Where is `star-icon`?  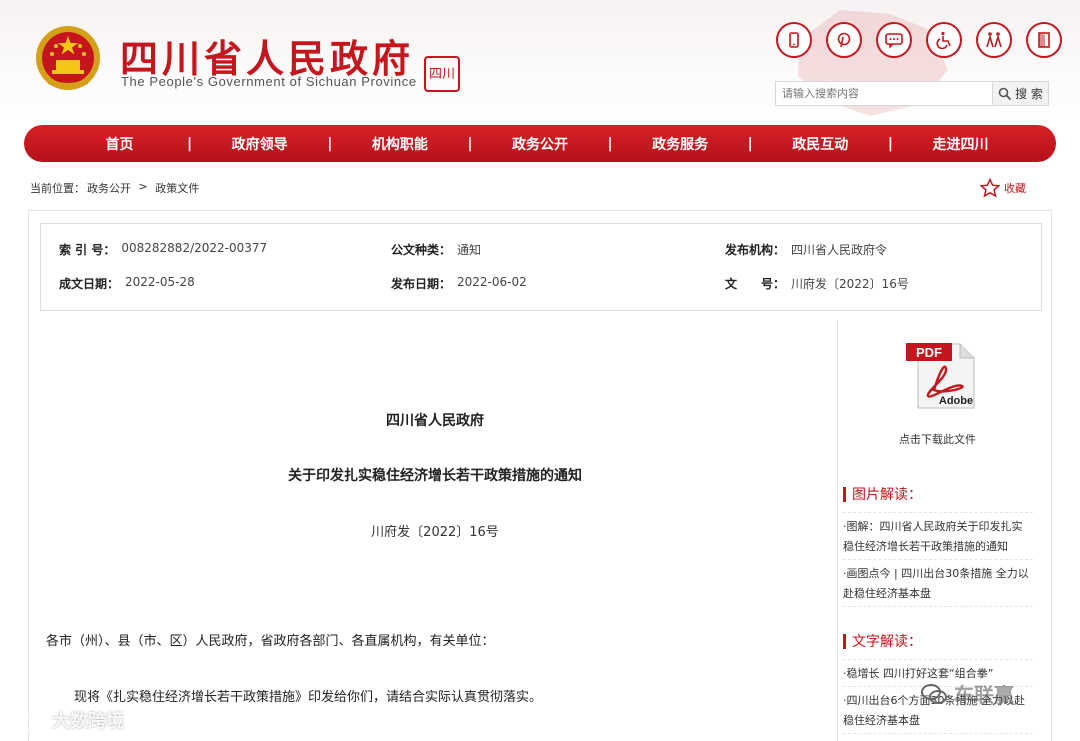 star-icon is located at coordinates (990, 188).